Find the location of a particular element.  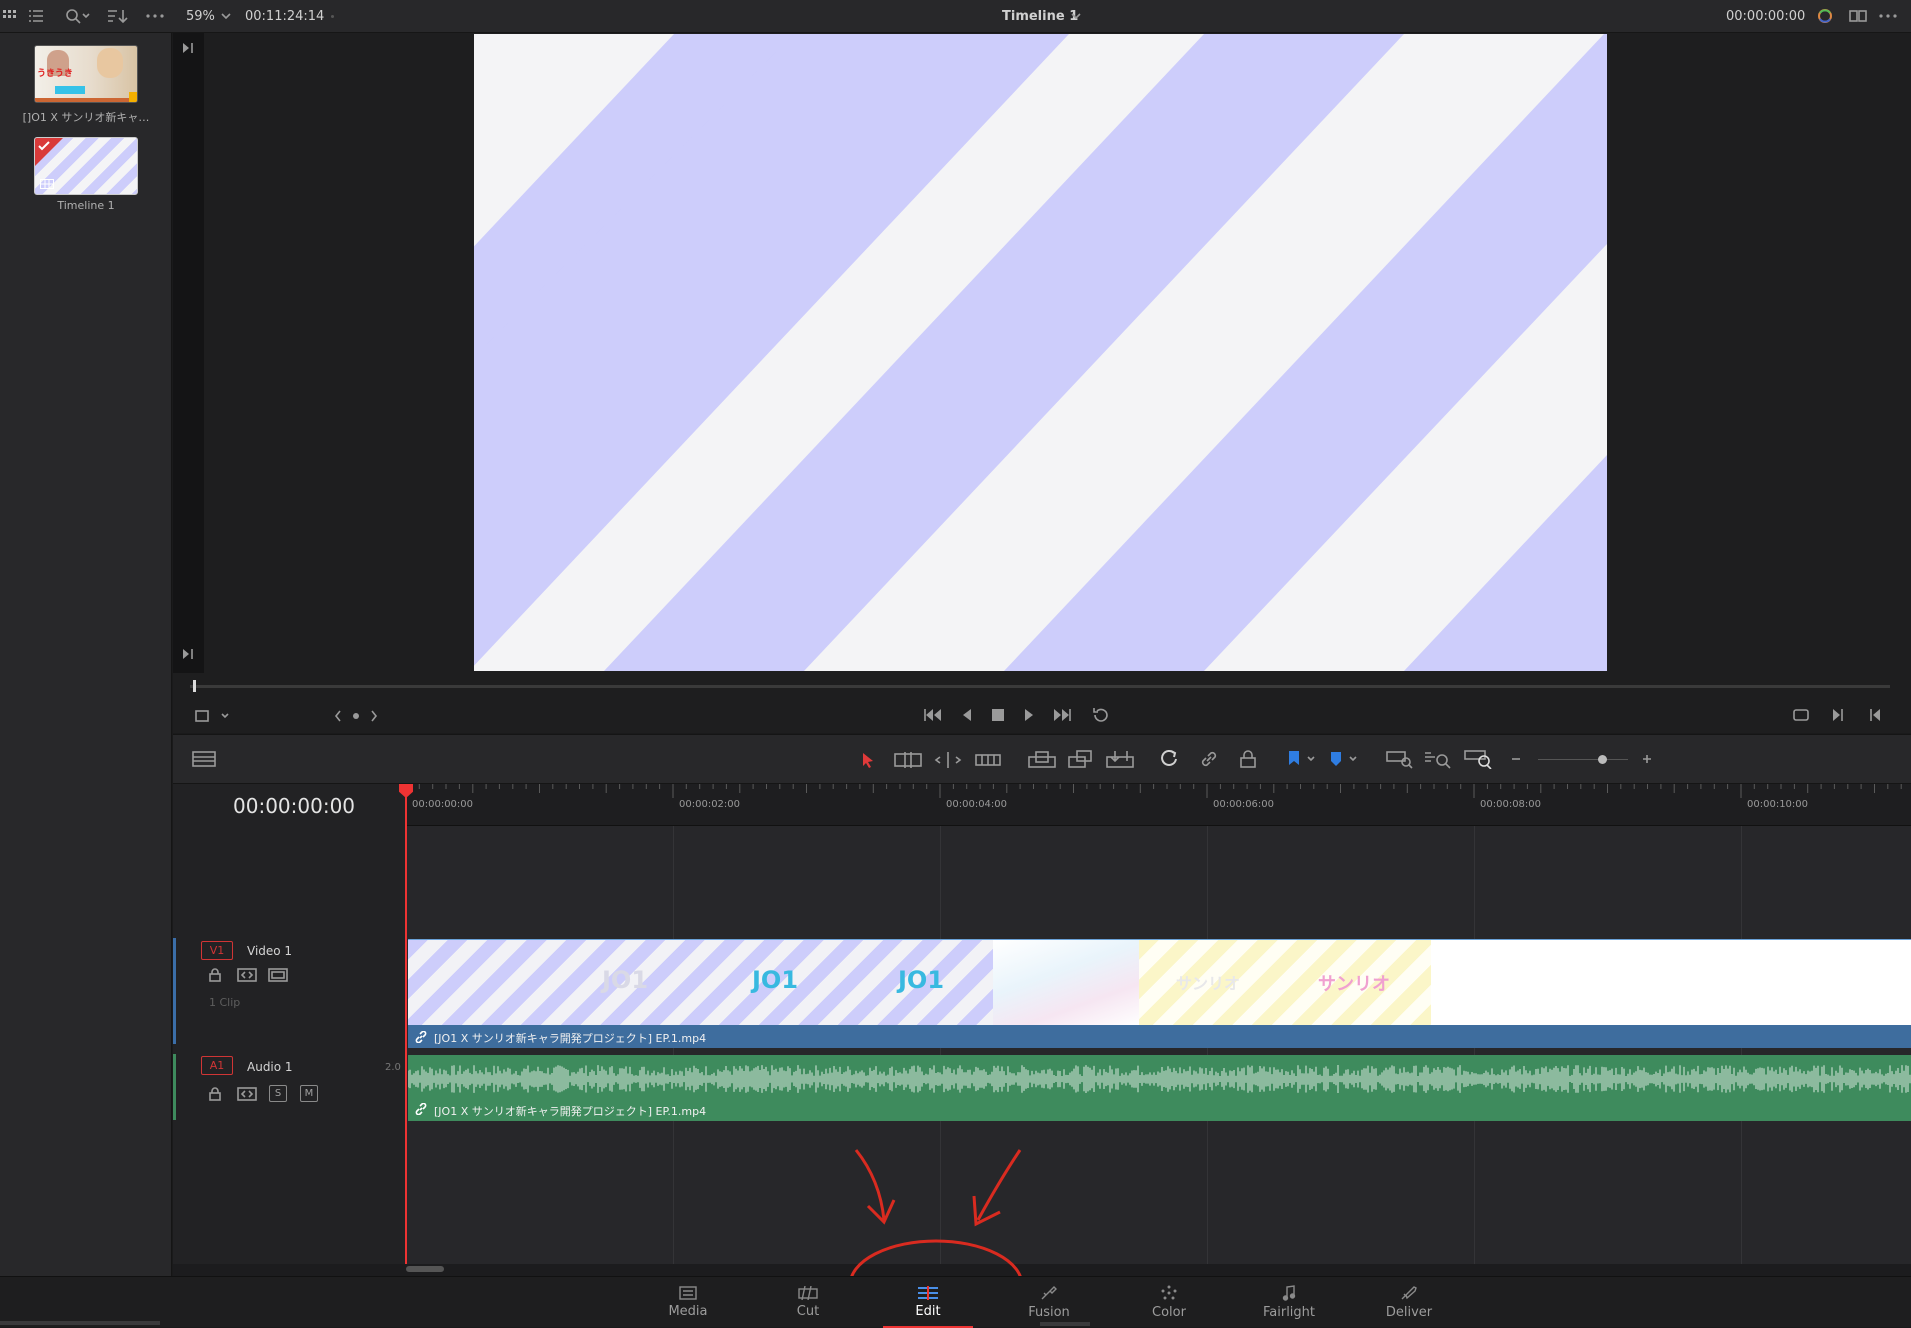

clip-thumbnail: うきうき is located at coordinates (86, 74).